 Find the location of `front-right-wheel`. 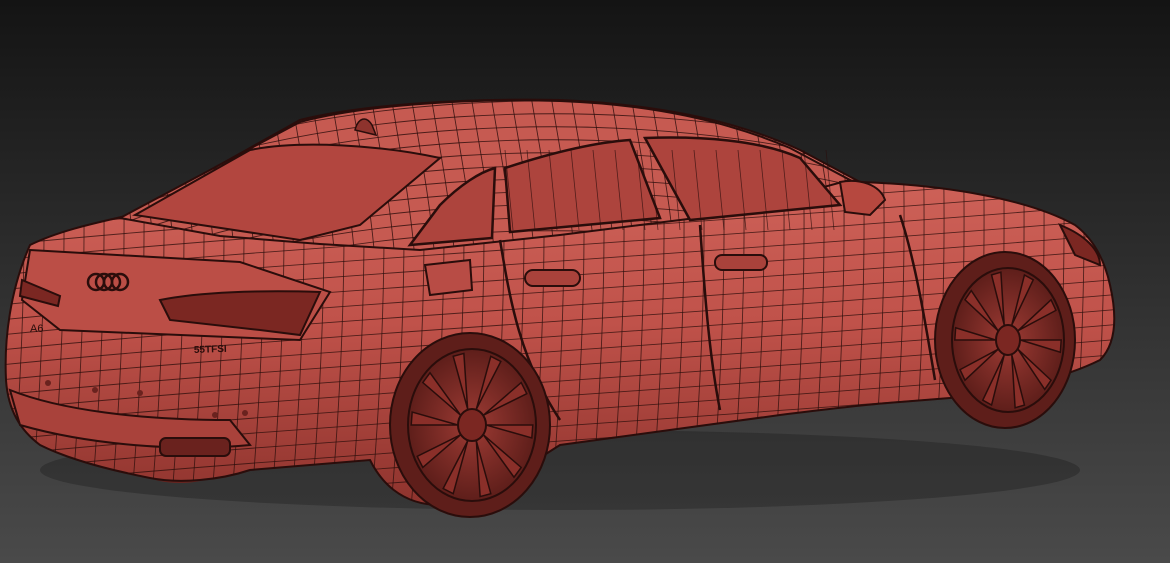

front-right-wheel is located at coordinates (1005, 340).